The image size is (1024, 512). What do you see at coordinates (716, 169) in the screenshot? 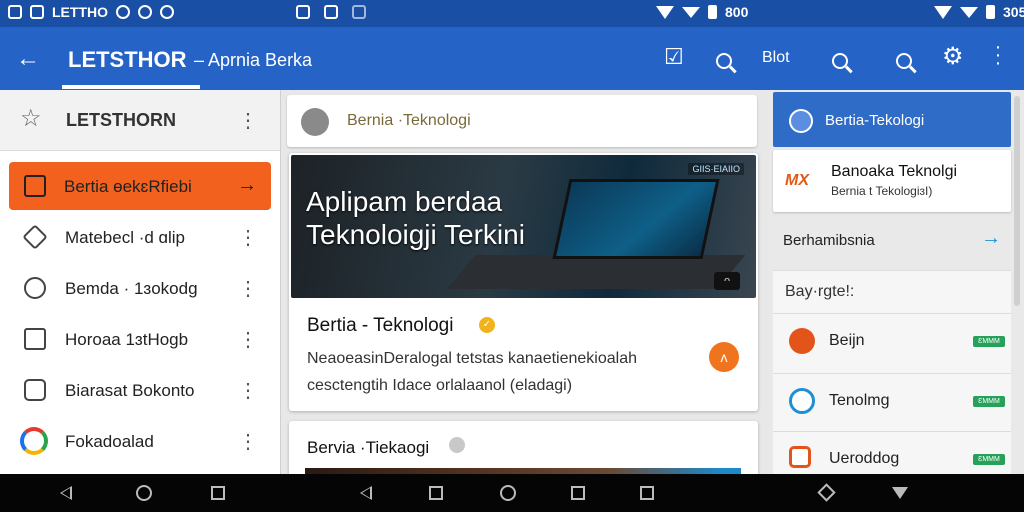
I see `hero-badge: GIIS·ЕIAIIO` at bounding box center [716, 169].